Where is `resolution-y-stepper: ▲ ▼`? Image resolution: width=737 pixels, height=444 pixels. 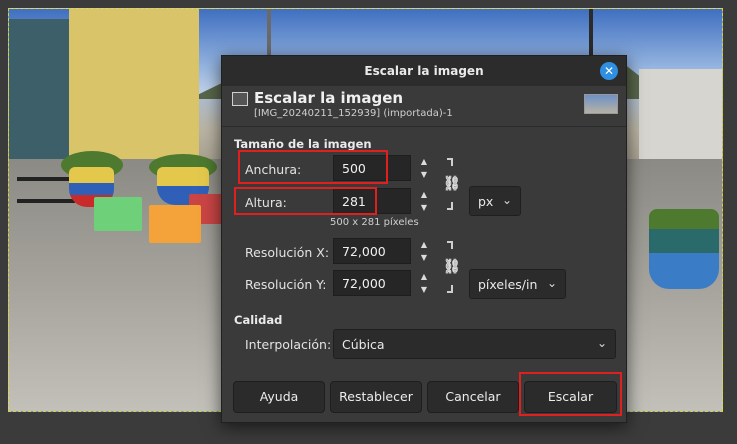 resolution-y-stepper: ▲ ▼ is located at coordinates (424, 283).